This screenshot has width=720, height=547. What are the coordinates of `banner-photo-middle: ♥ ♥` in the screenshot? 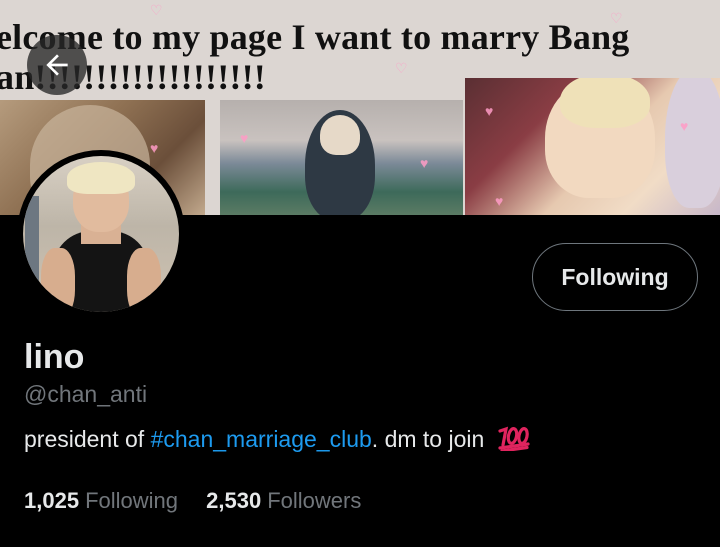 It's located at (341, 157).